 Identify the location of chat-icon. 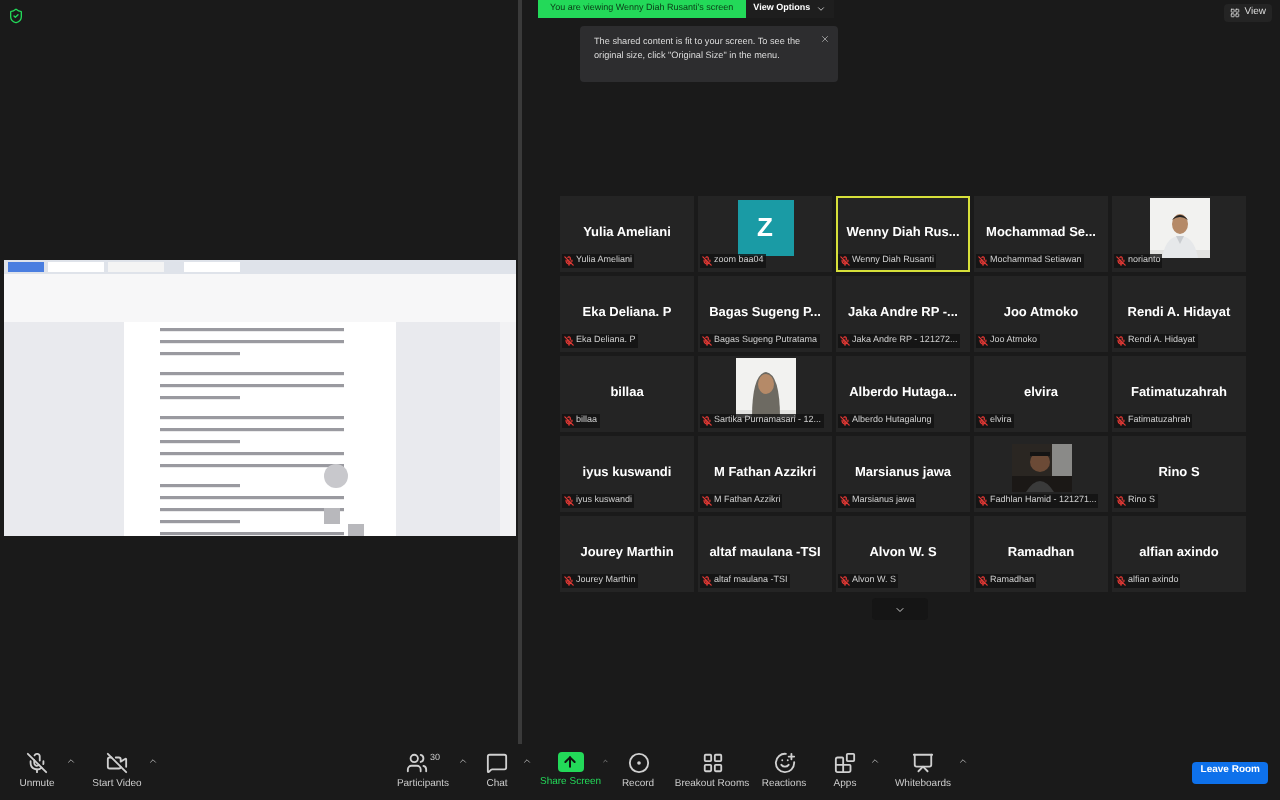
(497, 762).